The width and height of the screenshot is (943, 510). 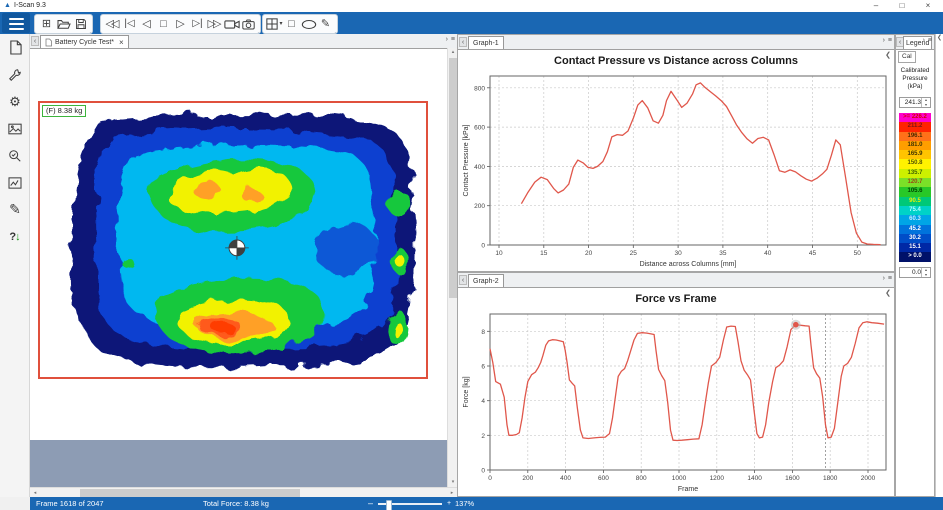 I want to click on legend-scale-row: 181.0, so click(x=915, y=145).